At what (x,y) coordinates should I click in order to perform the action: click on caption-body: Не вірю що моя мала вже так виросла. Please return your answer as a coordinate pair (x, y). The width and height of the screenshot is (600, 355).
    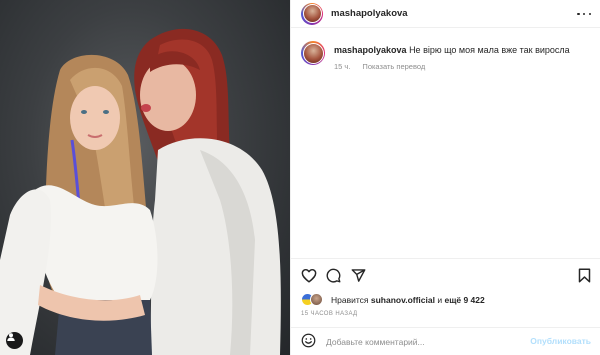
    Looking at the image, I should click on (489, 50).